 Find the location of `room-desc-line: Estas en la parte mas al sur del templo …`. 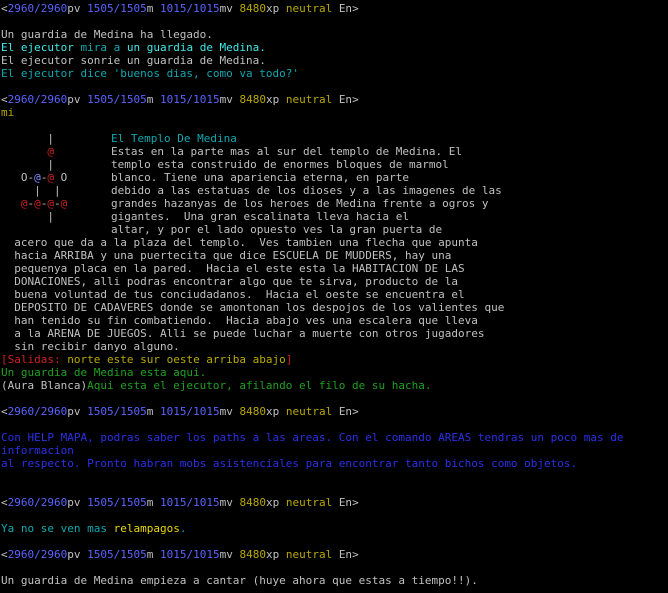

room-desc-line: Estas en la parte mas al sur del templo … is located at coordinates (286, 151).